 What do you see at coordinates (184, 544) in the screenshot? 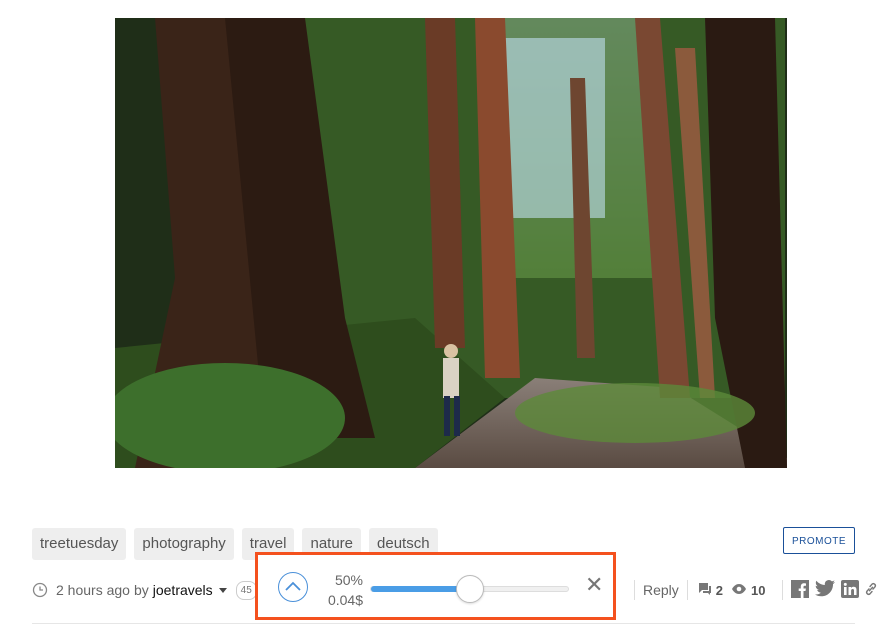
I see `tag-photography: photography` at bounding box center [184, 544].